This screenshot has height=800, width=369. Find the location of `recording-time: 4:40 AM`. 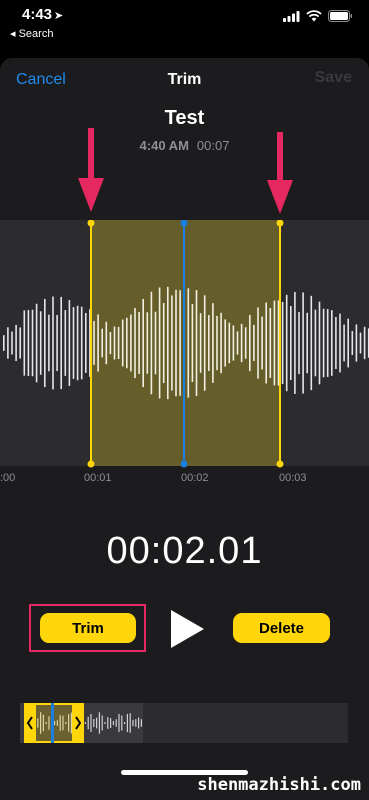

recording-time: 4:40 AM is located at coordinates (164, 145).